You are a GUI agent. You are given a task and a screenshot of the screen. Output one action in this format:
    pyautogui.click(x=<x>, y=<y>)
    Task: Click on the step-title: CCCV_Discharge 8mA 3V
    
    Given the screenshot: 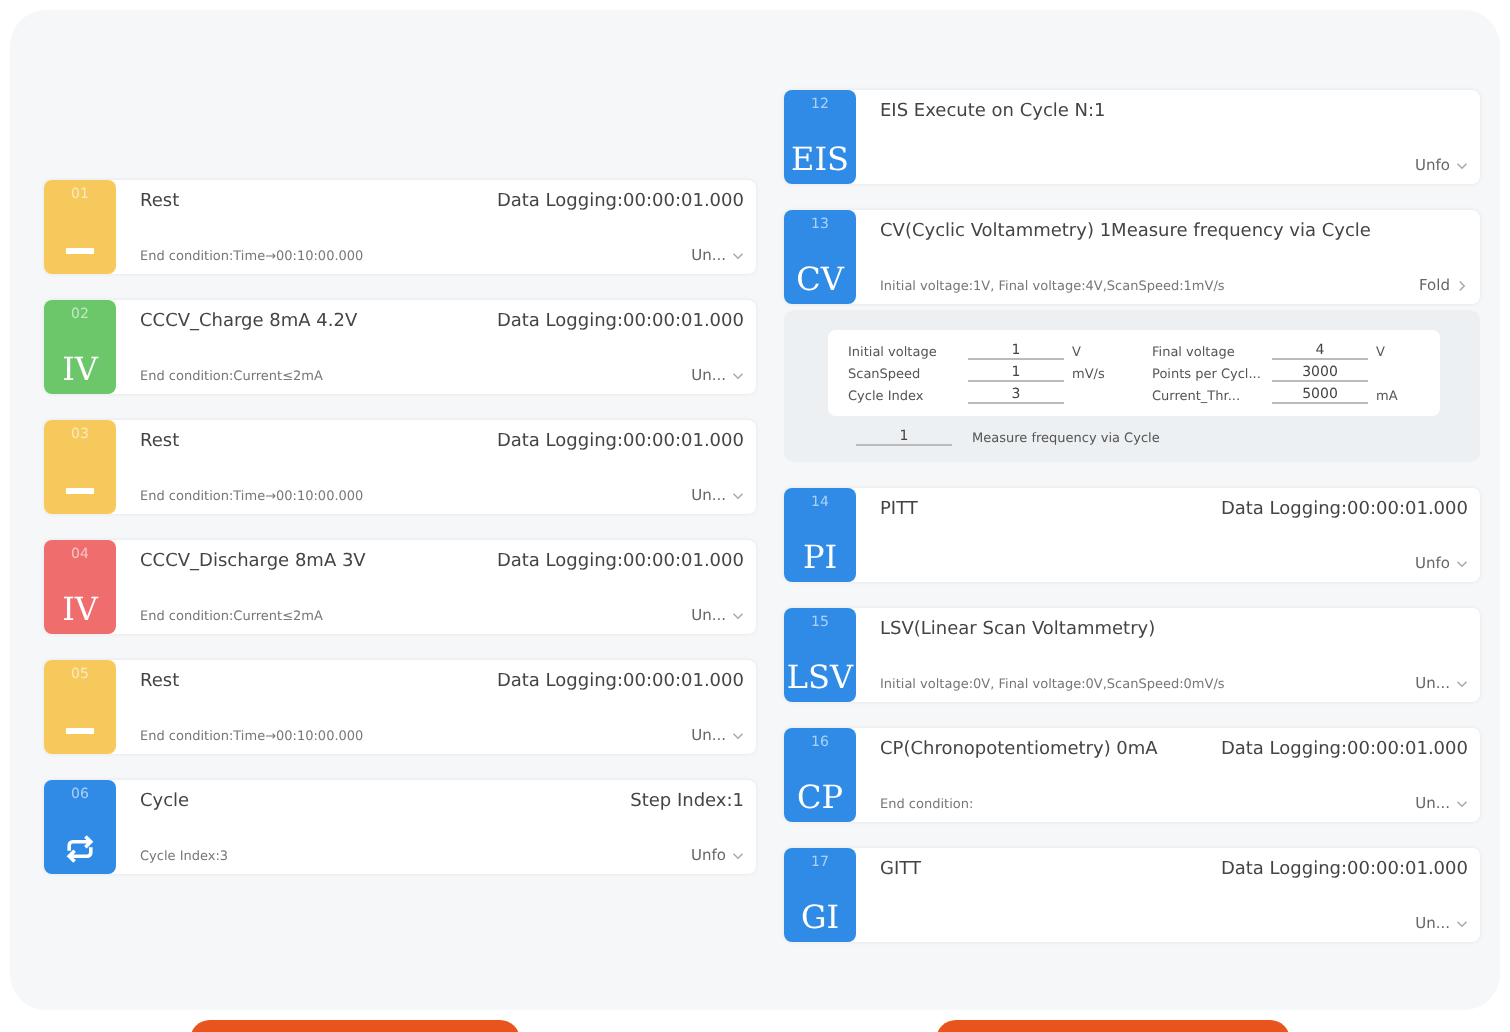 What is the action you would take?
    pyautogui.click(x=253, y=562)
    